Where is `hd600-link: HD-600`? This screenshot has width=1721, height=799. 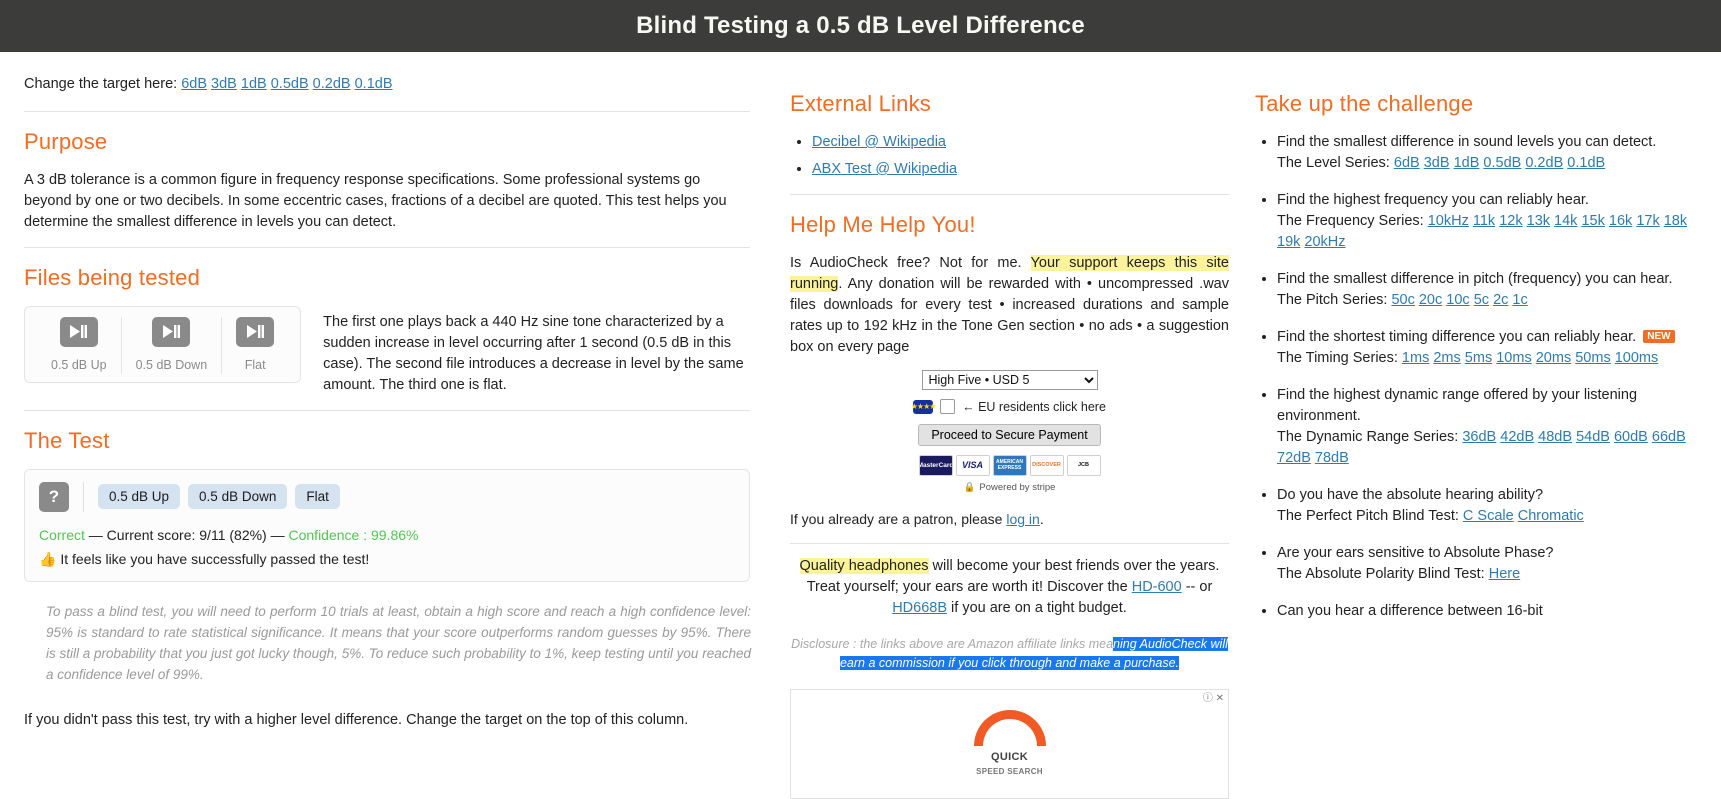 hd600-link: HD-600 is located at coordinates (1157, 587).